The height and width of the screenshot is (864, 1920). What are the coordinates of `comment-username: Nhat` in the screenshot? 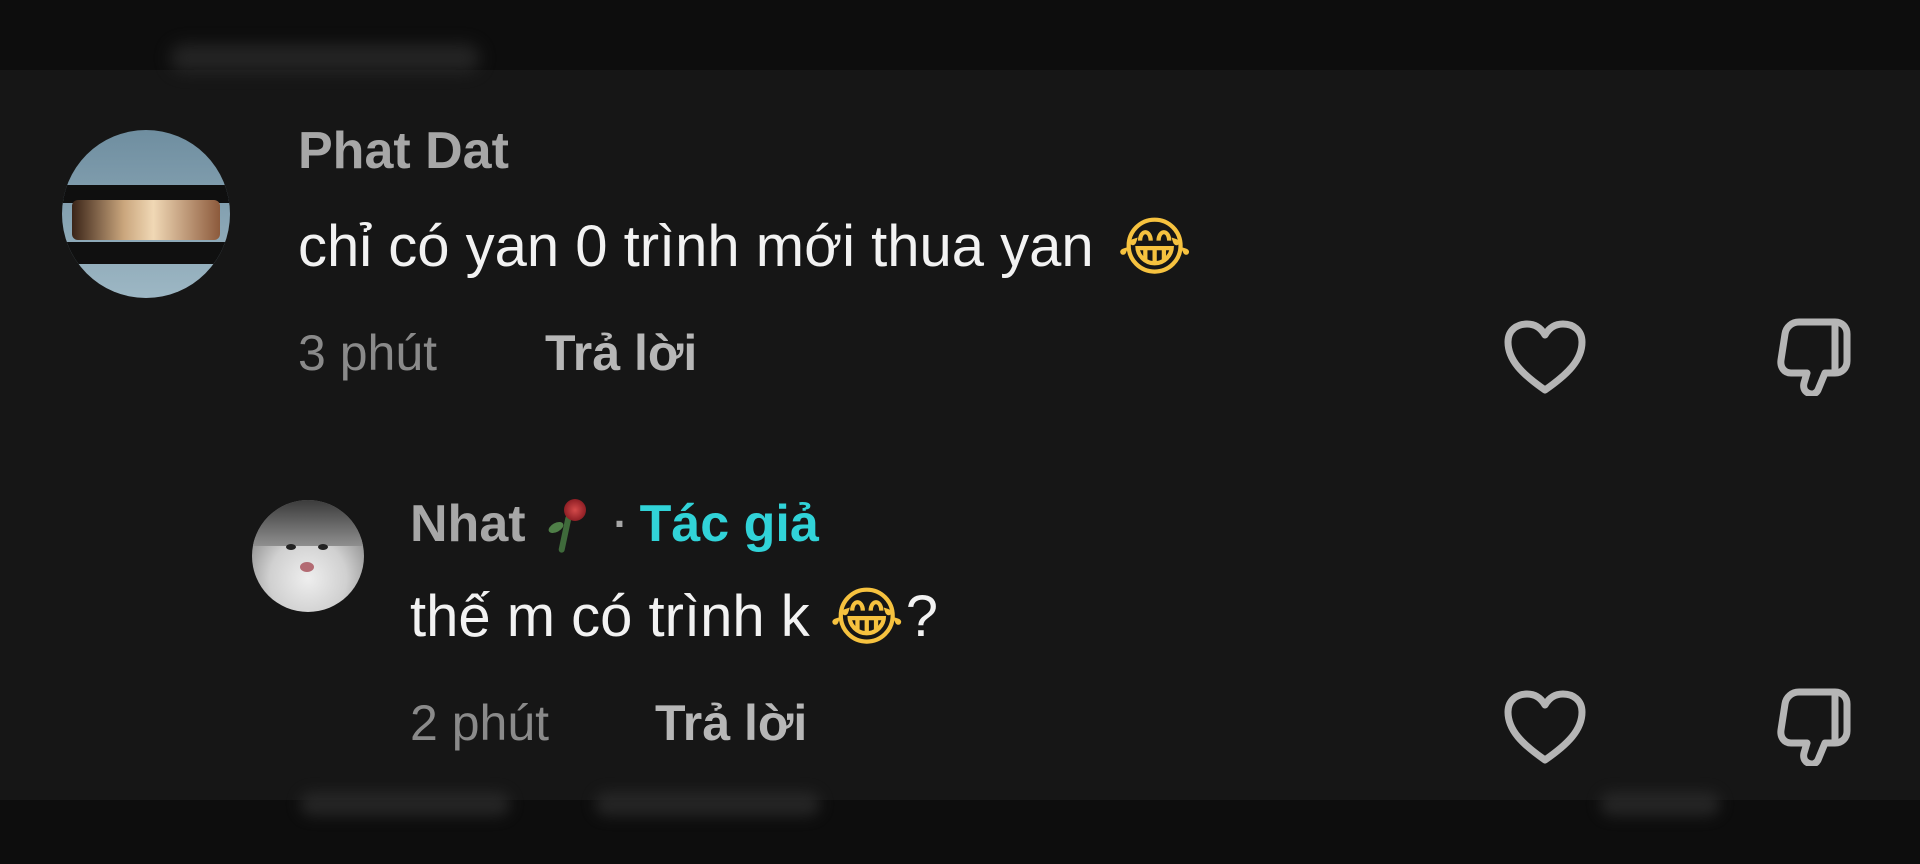 It's located at (468, 524).